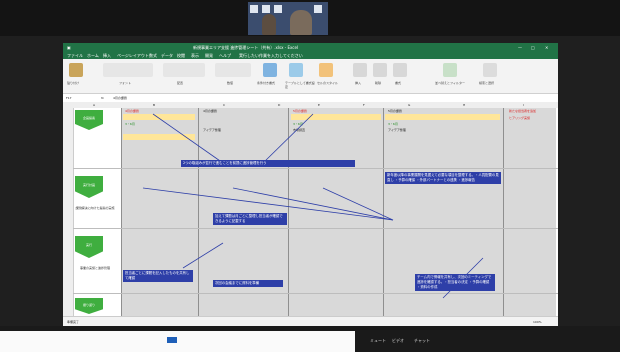 The image size is (620, 352). I want to click on callout-note: 次回の会議までに資料を準備, so click(248, 283).